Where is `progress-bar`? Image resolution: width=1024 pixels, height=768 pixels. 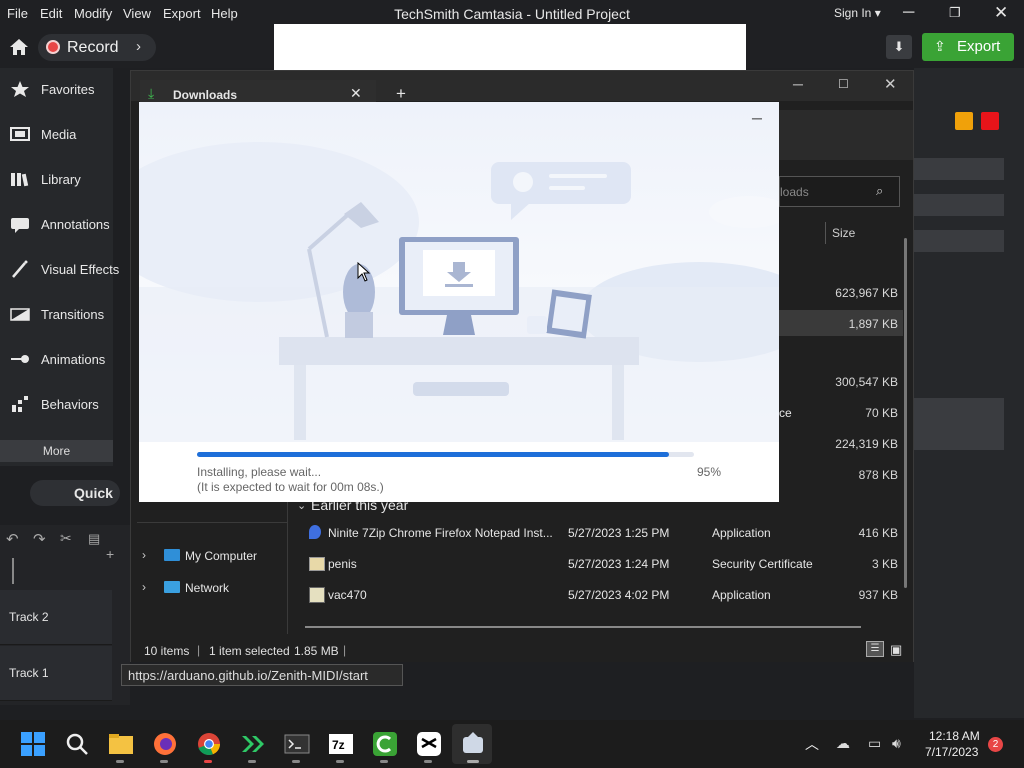
progress-bar is located at coordinates (433, 454).